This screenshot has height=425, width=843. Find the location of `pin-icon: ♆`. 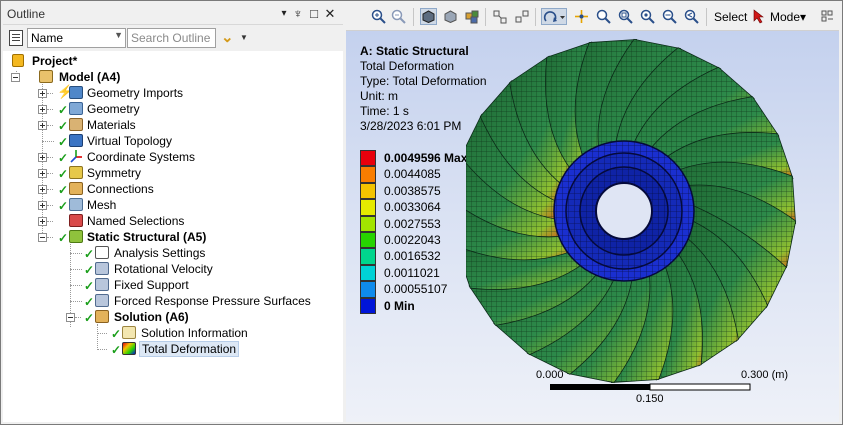

pin-icon: ♆ is located at coordinates (298, 13).